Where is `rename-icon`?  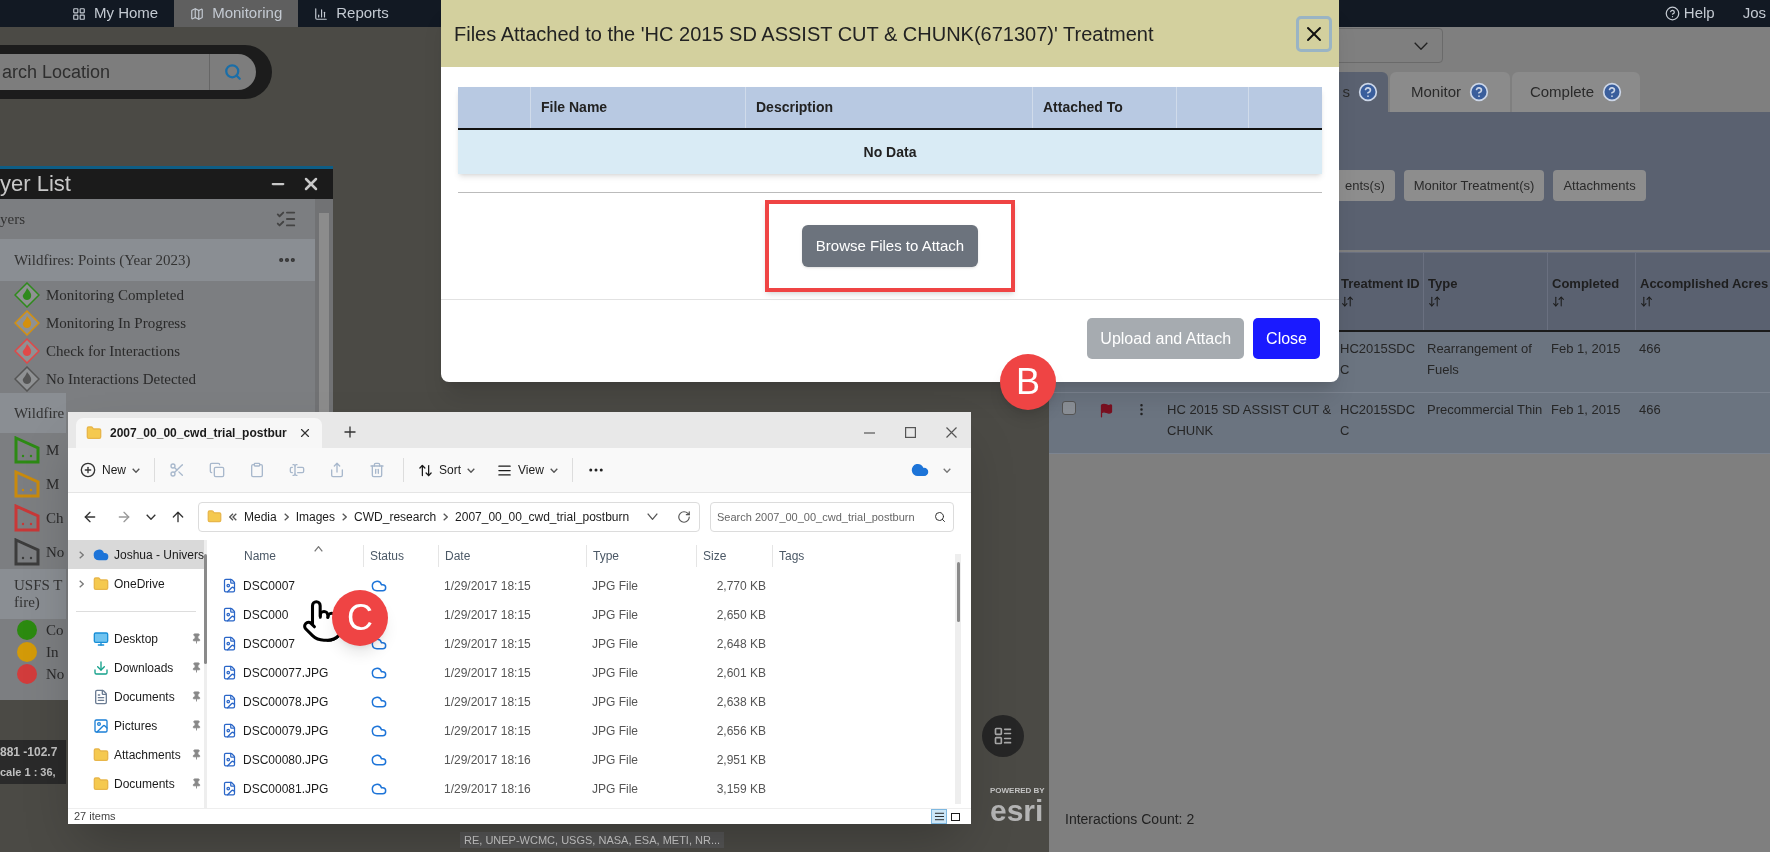 rename-icon is located at coordinates (297, 470).